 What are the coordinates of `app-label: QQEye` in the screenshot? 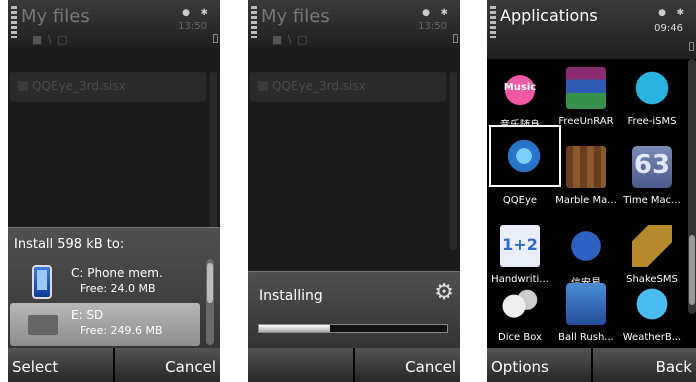 It's located at (520, 200).